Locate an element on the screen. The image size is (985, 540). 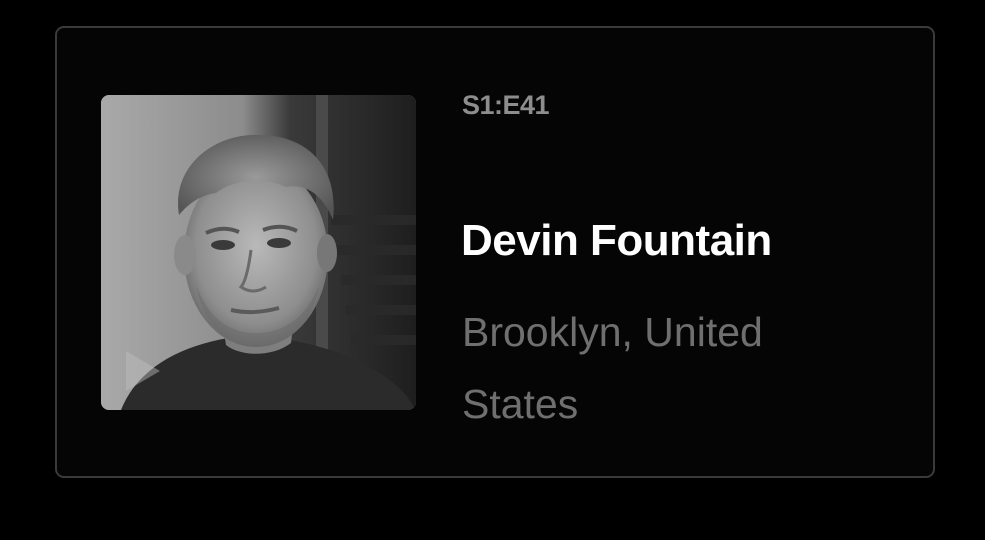
play-icon is located at coordinates (143, 371).